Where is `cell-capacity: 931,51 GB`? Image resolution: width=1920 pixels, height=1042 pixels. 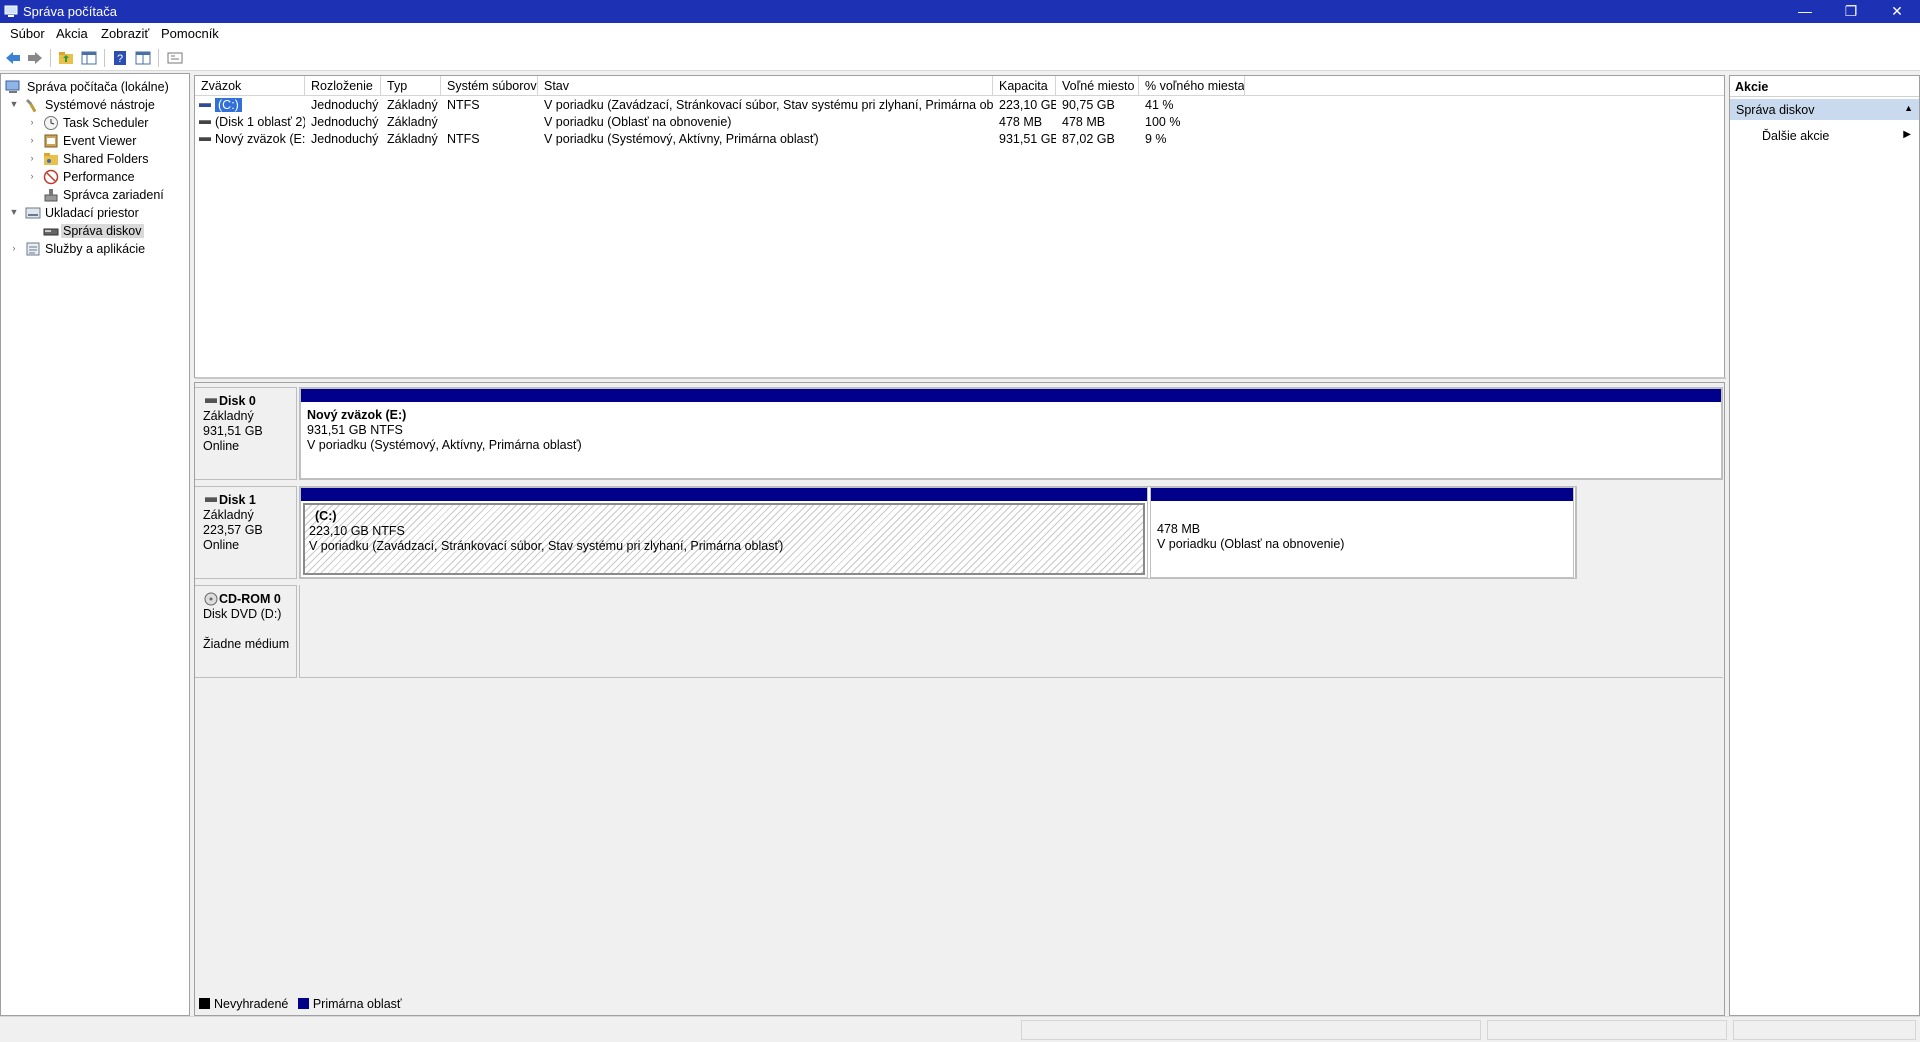
cell-capacity: 931,51 GB is located at coordinates (1027, 139).